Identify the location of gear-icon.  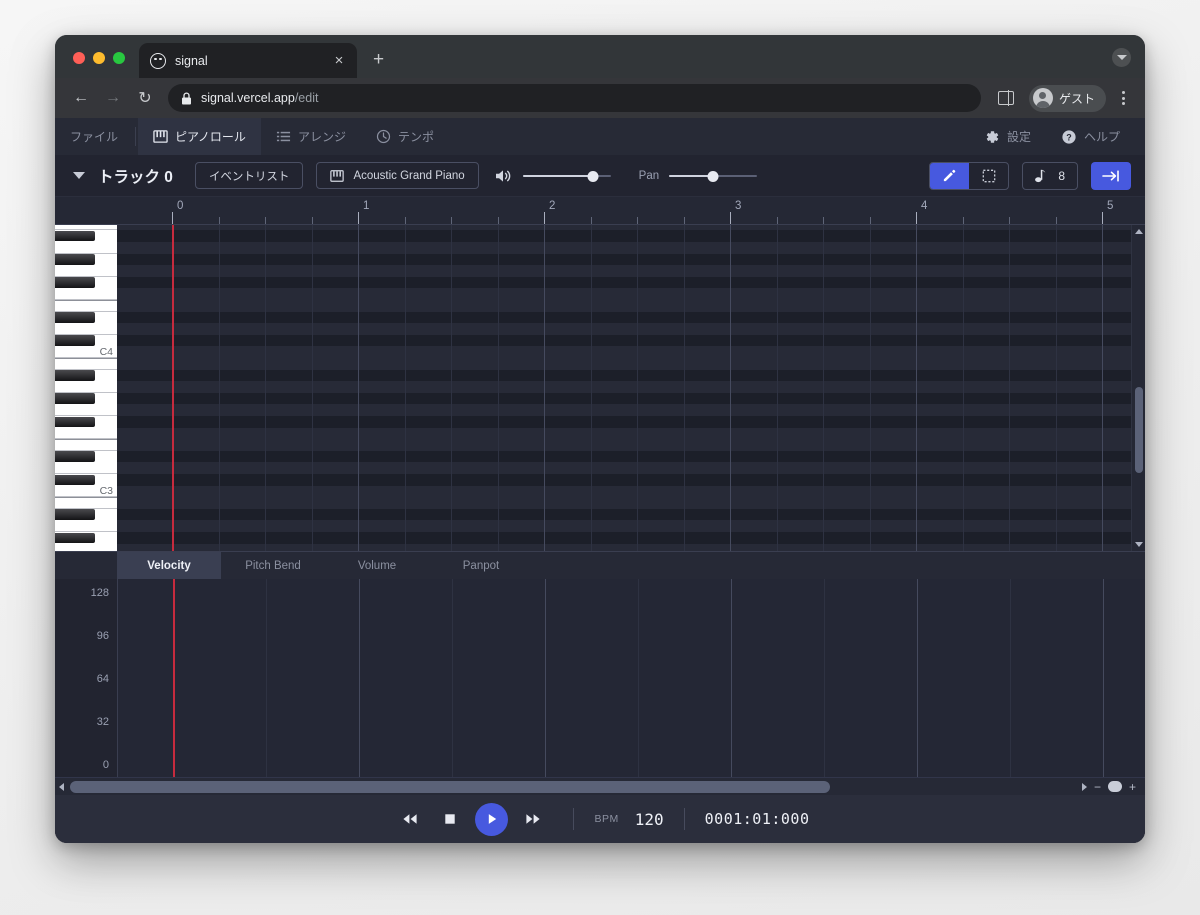
(992, 136).